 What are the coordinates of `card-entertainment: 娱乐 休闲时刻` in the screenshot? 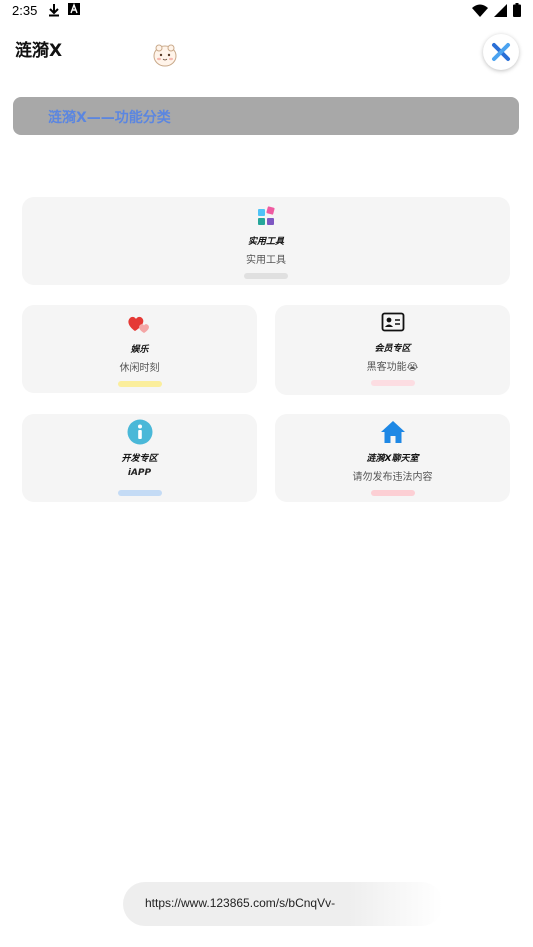 It's located at (139, 349).